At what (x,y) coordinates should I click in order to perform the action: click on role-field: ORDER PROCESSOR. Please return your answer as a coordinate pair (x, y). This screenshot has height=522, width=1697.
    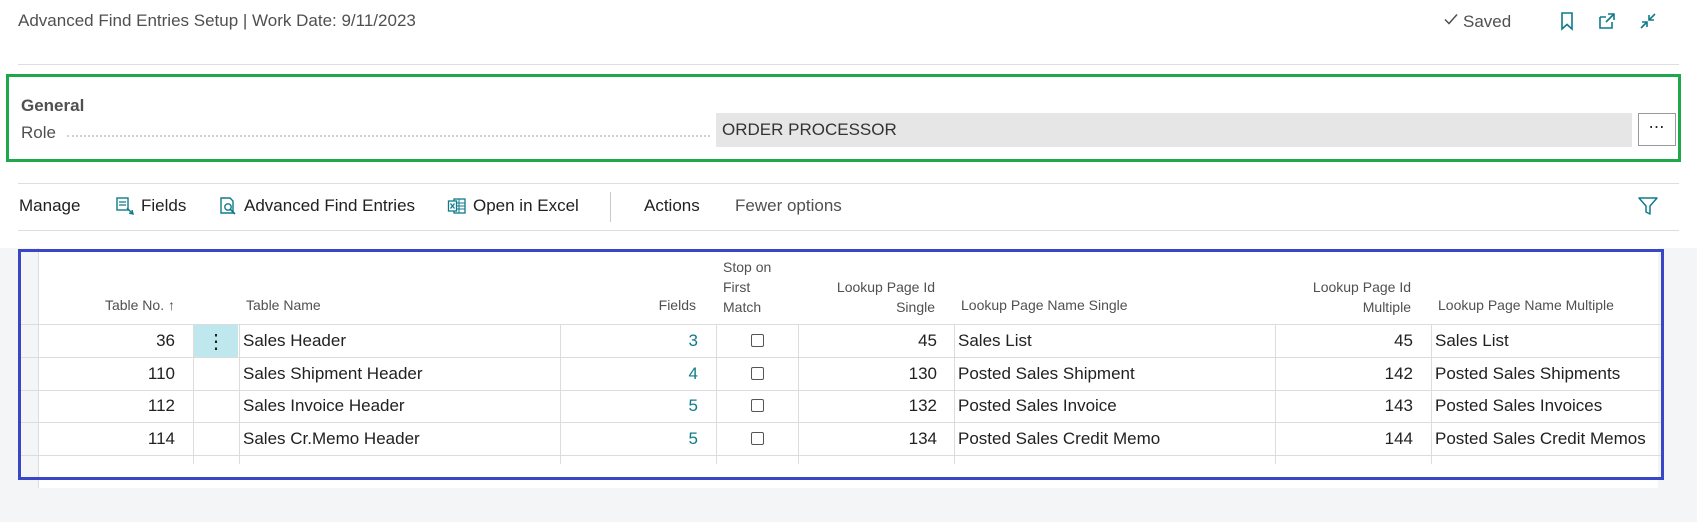
    Looking at the image, I should click on (1174, 130).